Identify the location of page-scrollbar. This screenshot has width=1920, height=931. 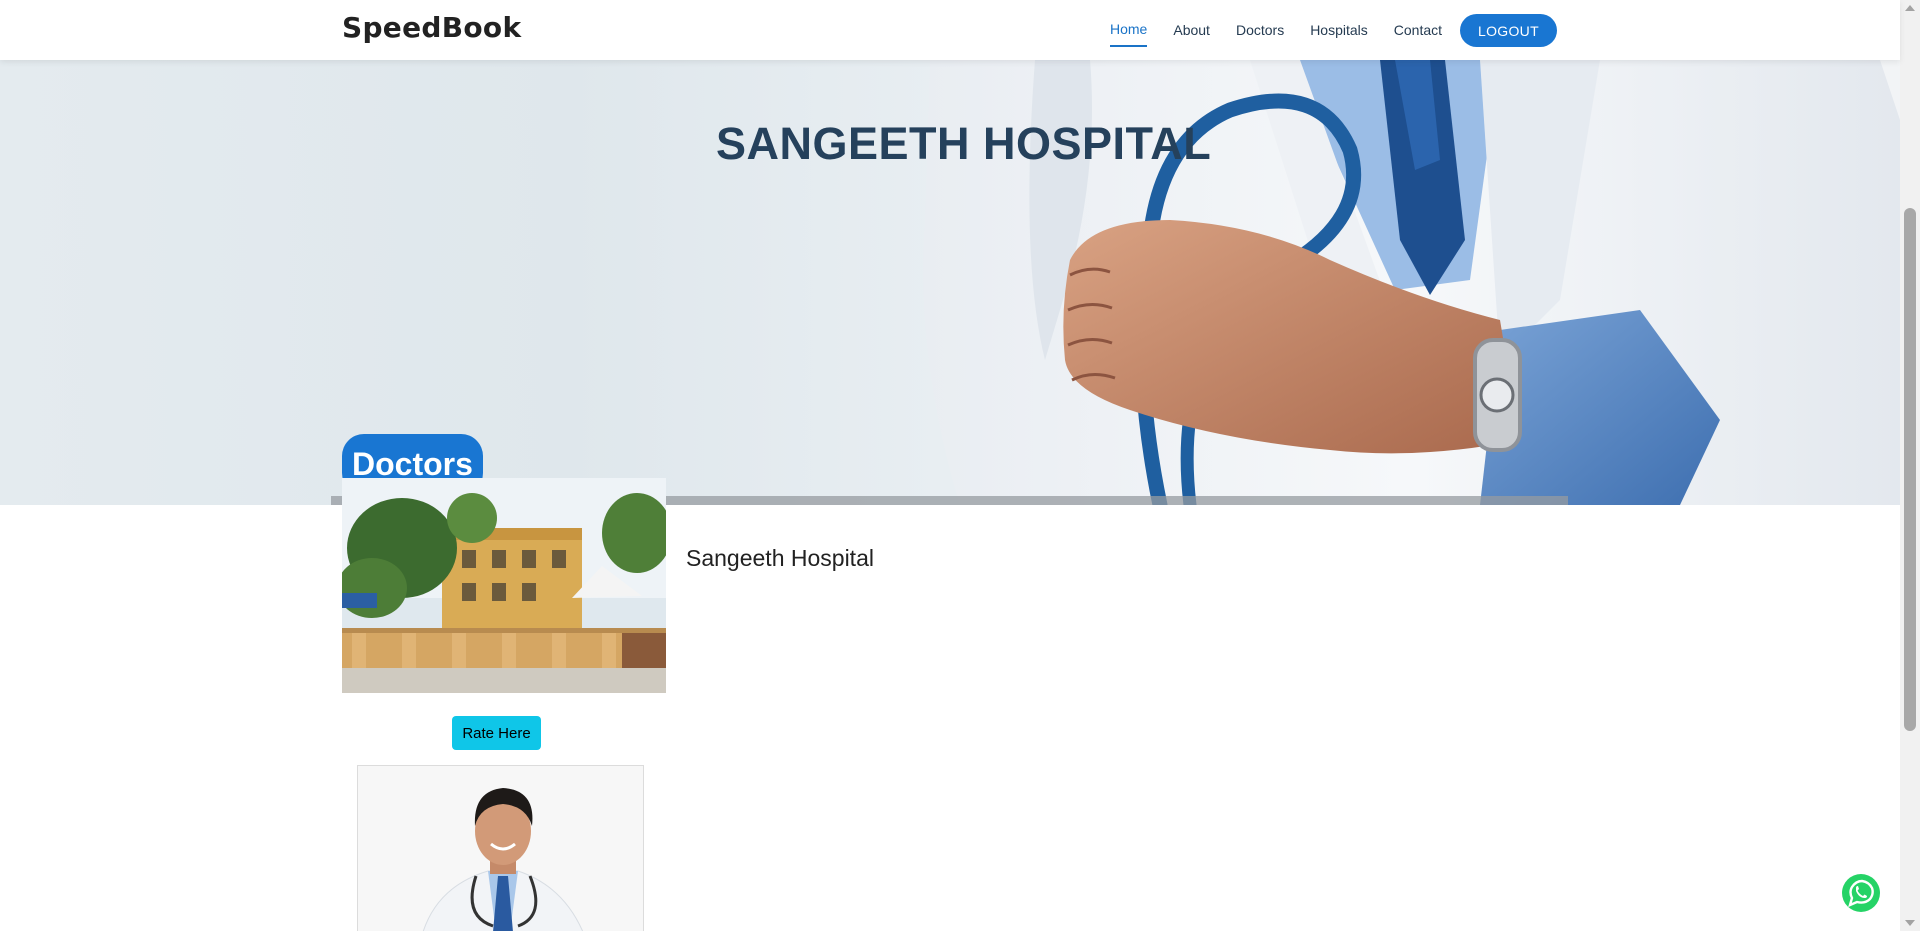
(1910, 465).